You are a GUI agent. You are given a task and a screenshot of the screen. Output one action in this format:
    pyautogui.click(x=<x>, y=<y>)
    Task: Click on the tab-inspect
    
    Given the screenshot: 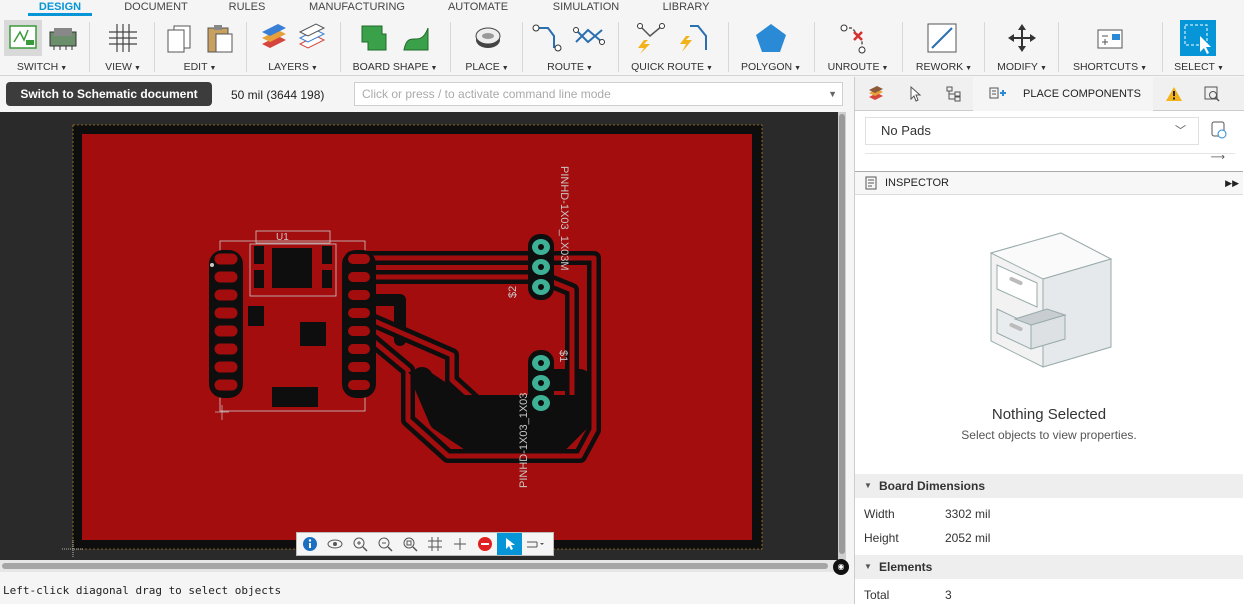 What is the action you would take?
    pyautogui.click(x=1212, y=94)
    